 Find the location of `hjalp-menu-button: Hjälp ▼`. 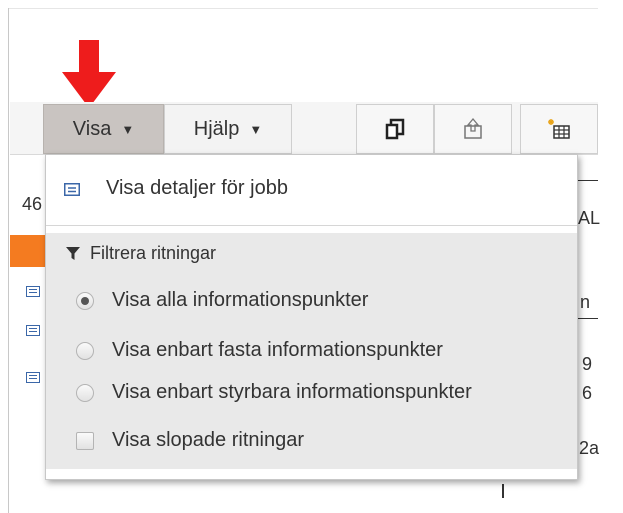

hjalp-menu-button: Hjälp ▼ is located at coordinates (228, 129).